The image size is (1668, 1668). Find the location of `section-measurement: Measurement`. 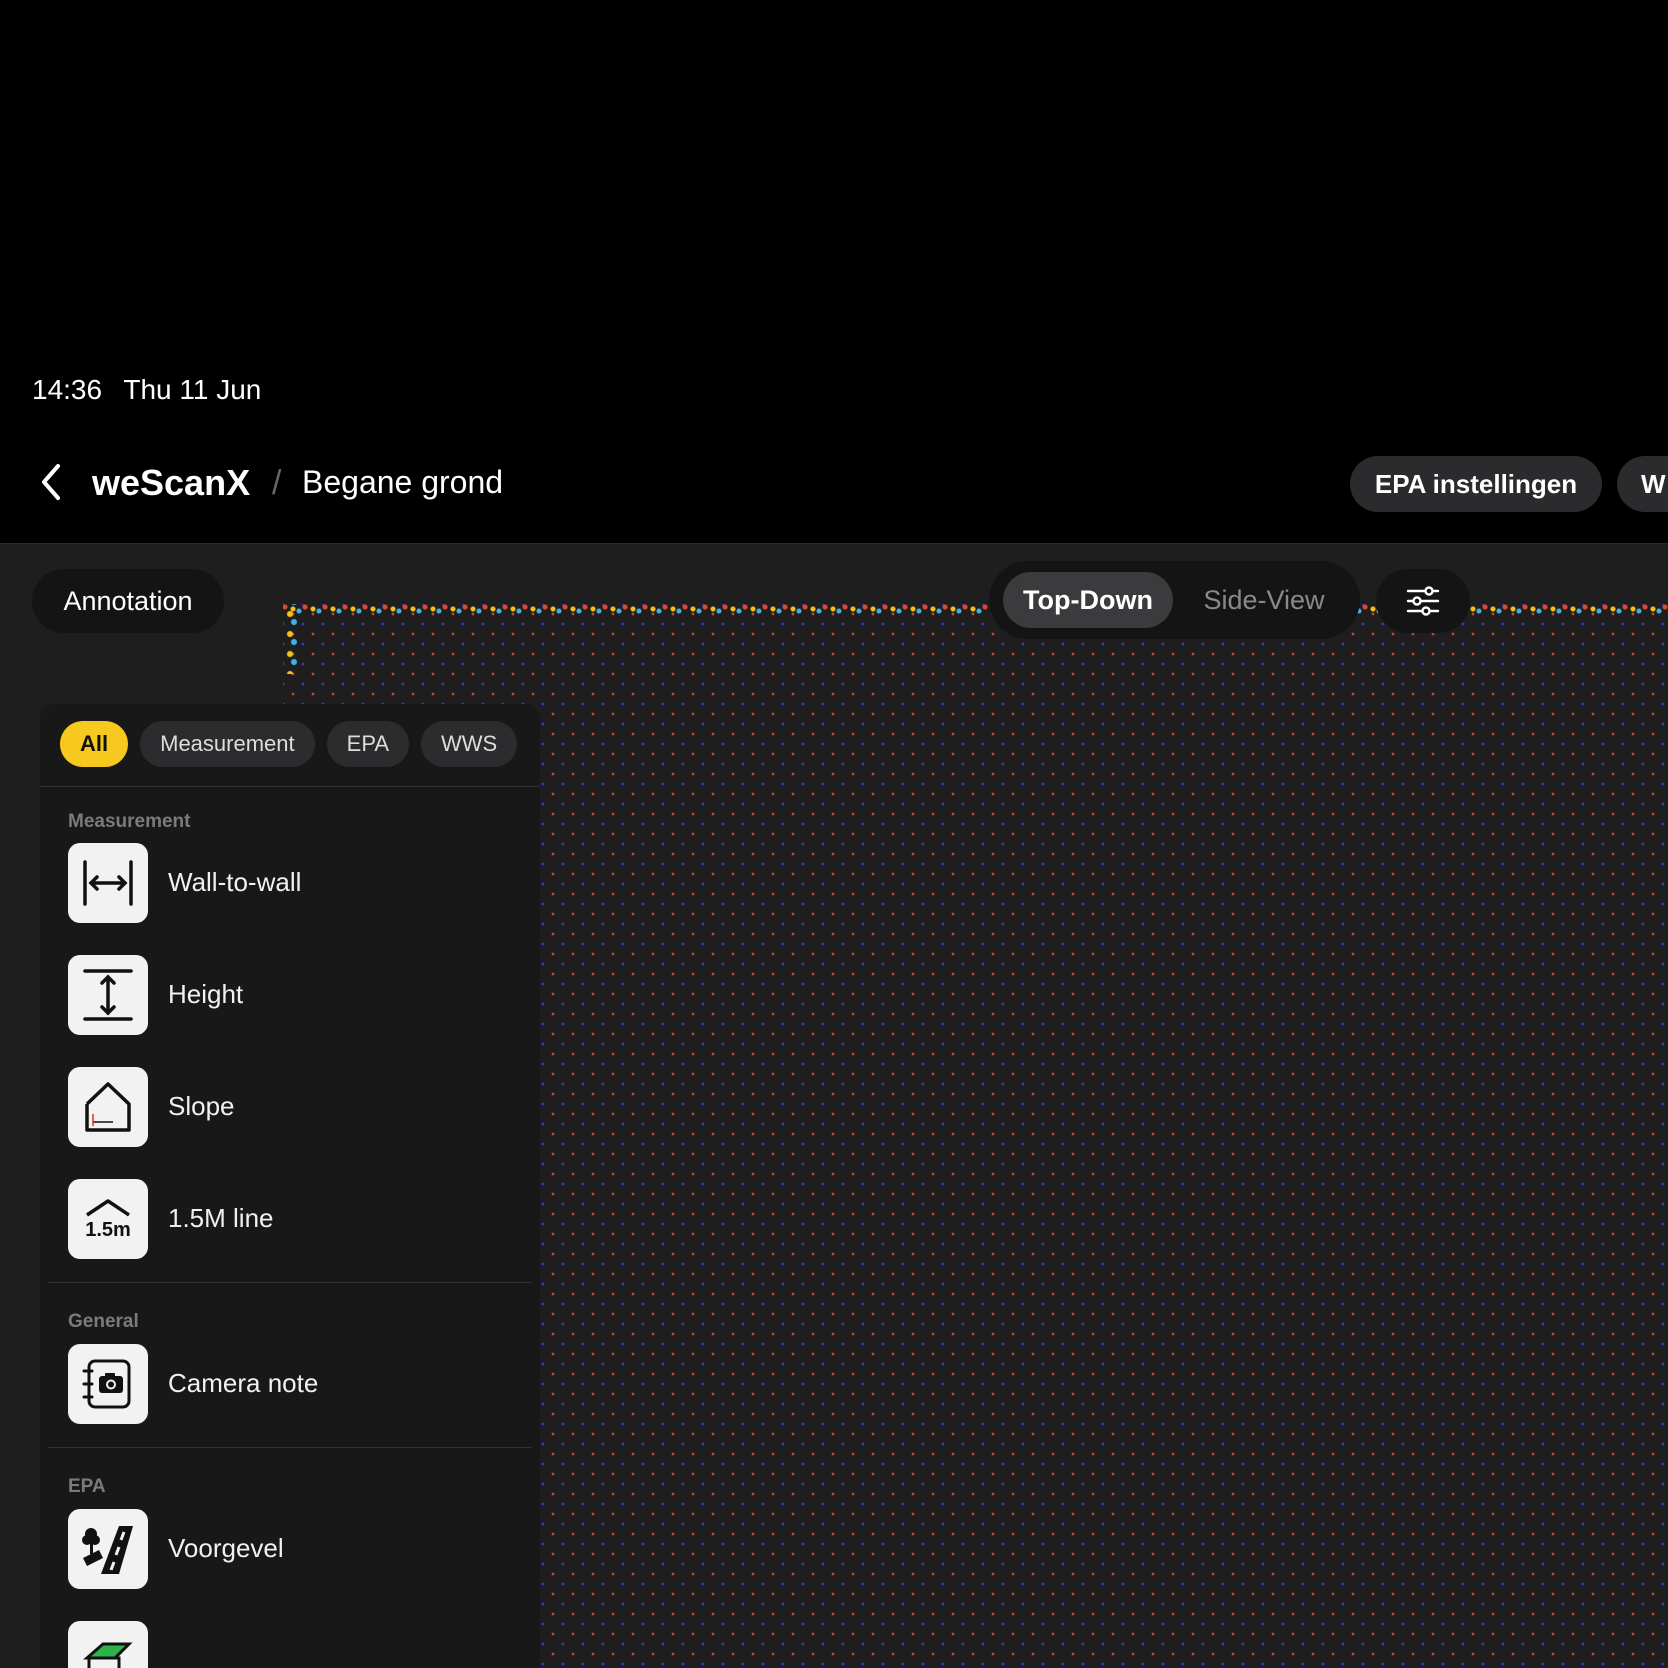

section-measurement: Measurement is located at coordinates (129, 821).